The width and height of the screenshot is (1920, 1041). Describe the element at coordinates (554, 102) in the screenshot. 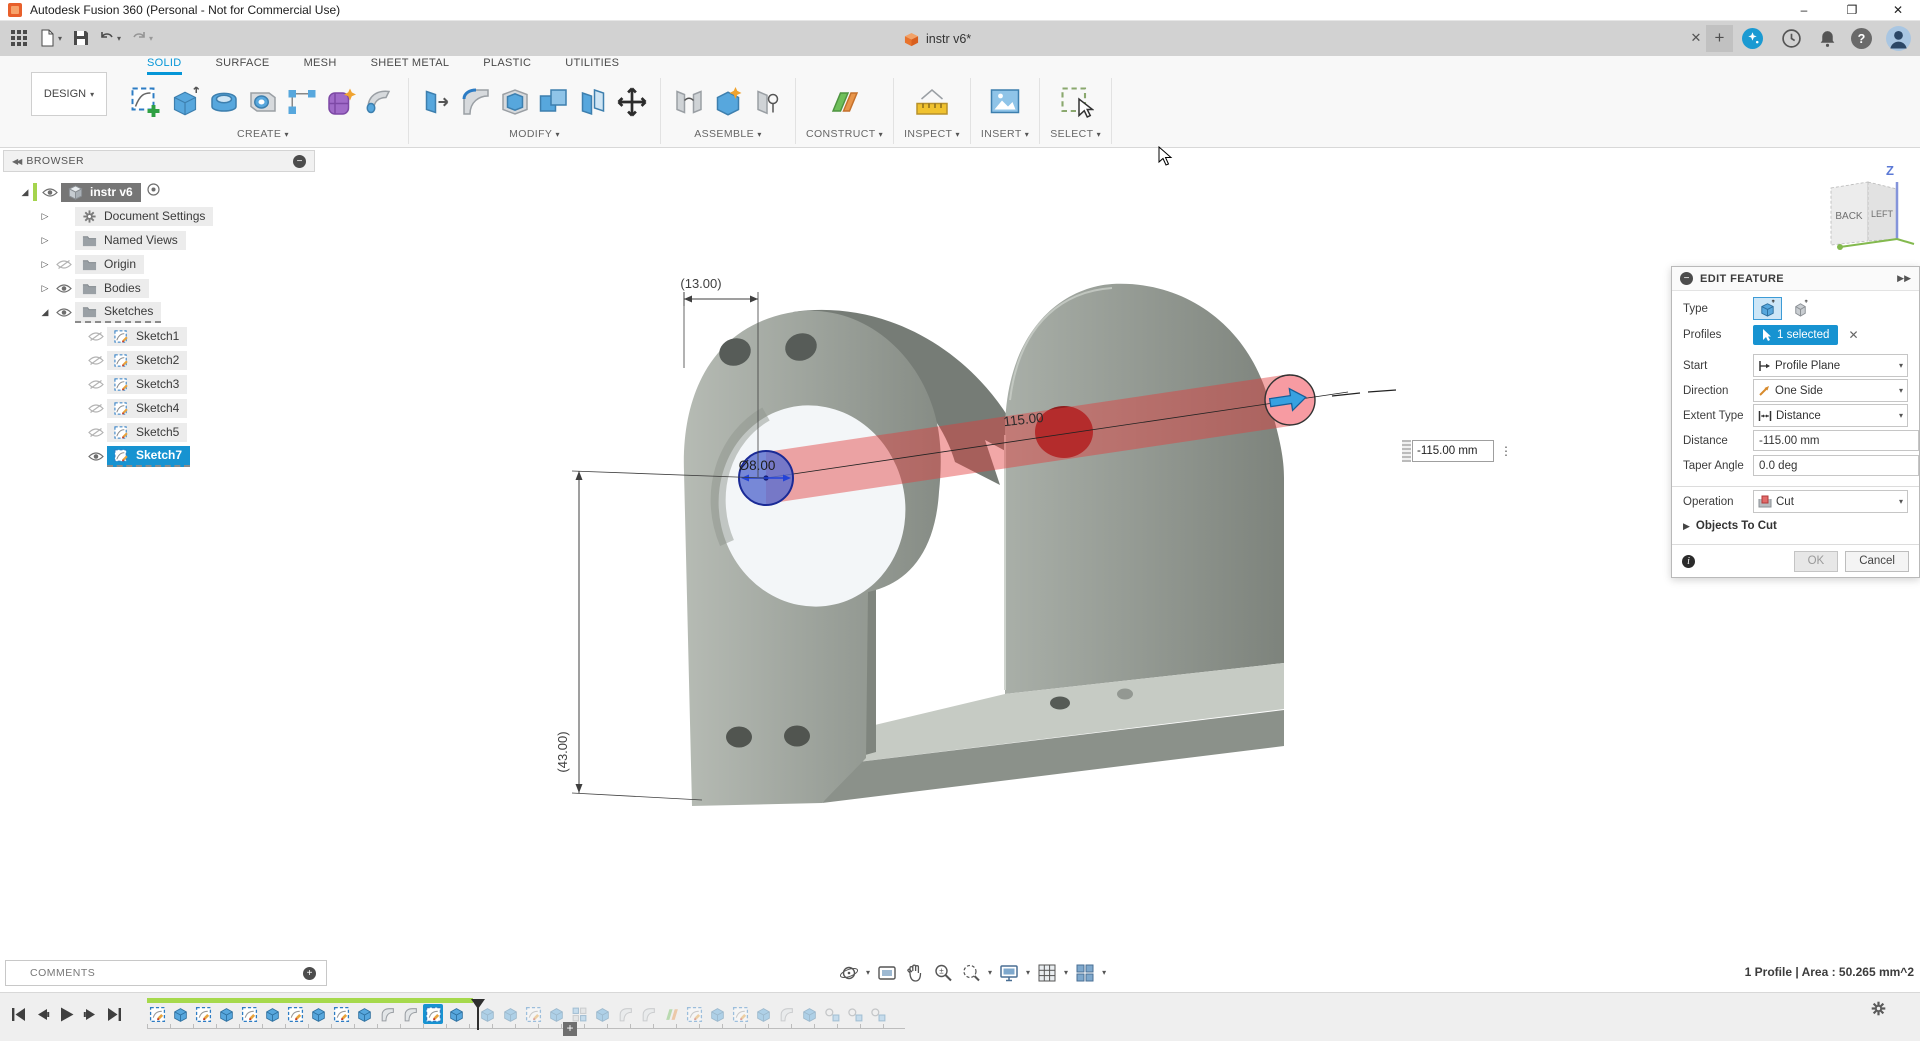

I see `combine-icon` at that location.